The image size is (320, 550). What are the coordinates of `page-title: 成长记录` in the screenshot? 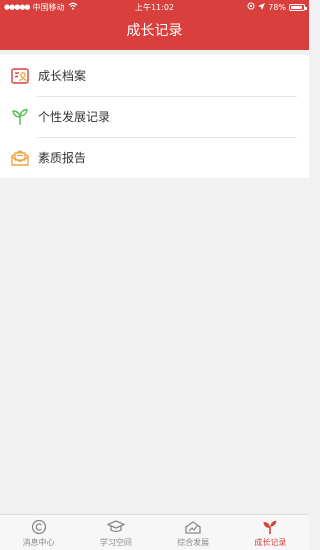 It's located at (154, 31).